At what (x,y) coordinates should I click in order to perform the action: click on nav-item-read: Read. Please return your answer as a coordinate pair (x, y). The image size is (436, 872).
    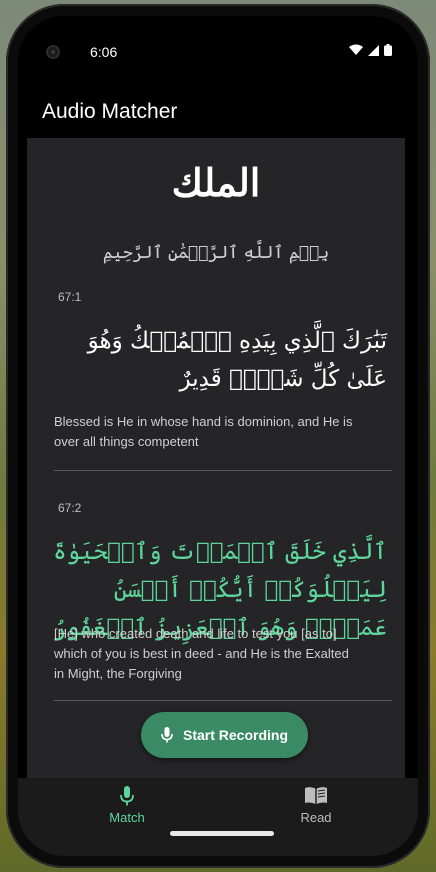
    Looking at the image, I should click on (316, 805).